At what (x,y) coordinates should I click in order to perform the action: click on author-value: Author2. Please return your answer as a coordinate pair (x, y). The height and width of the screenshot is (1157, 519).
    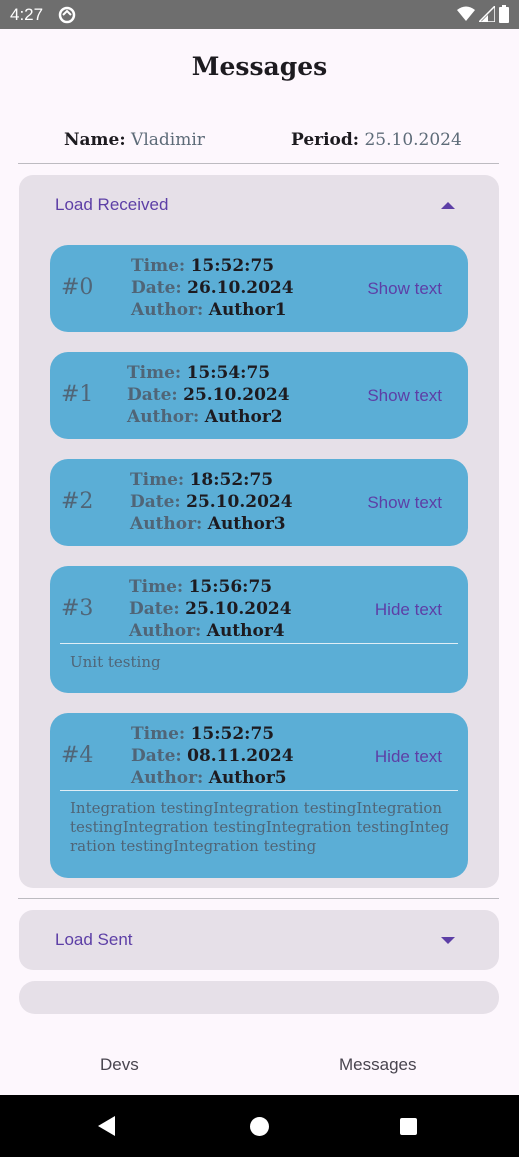
    Looking at the image, I should click on (243, 417).